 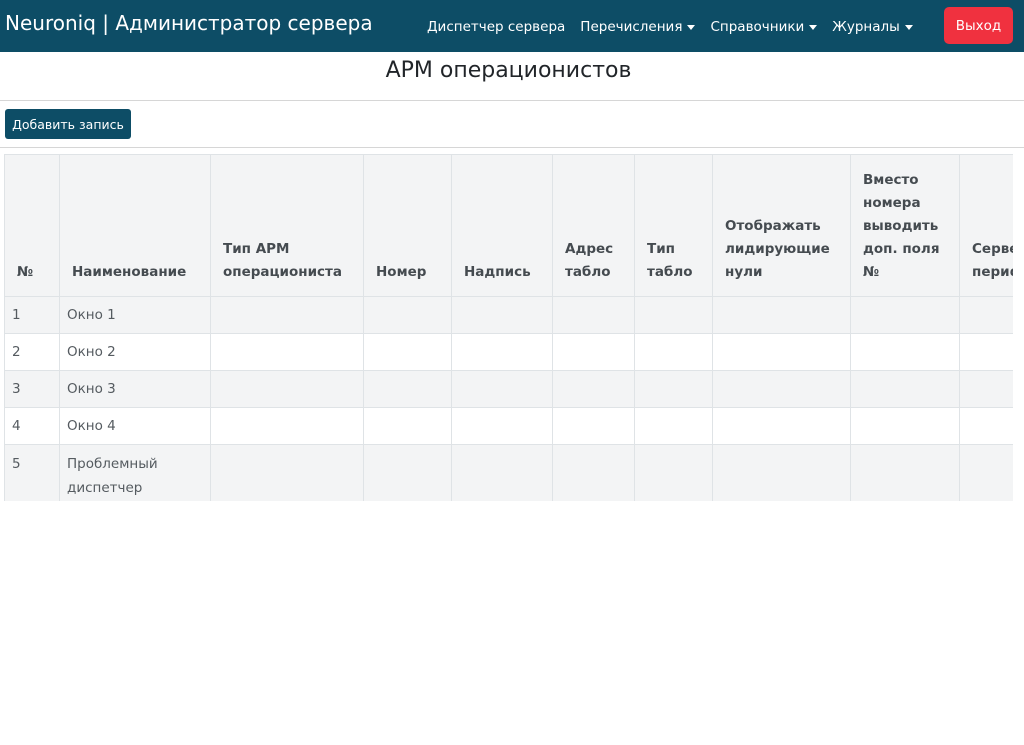 I want to click on column-header-number: №, so click(x=32, y=225).